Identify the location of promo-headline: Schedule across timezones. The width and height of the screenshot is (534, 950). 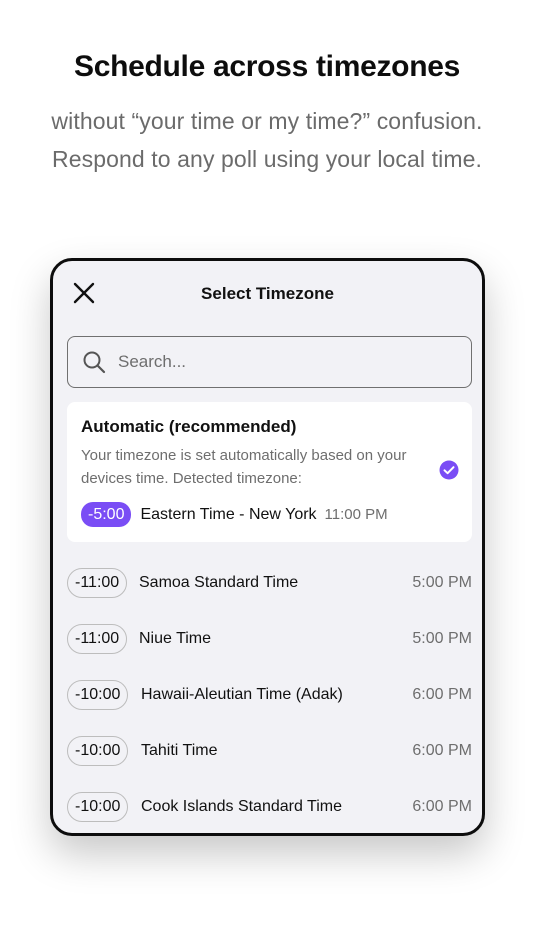
(267, 66).